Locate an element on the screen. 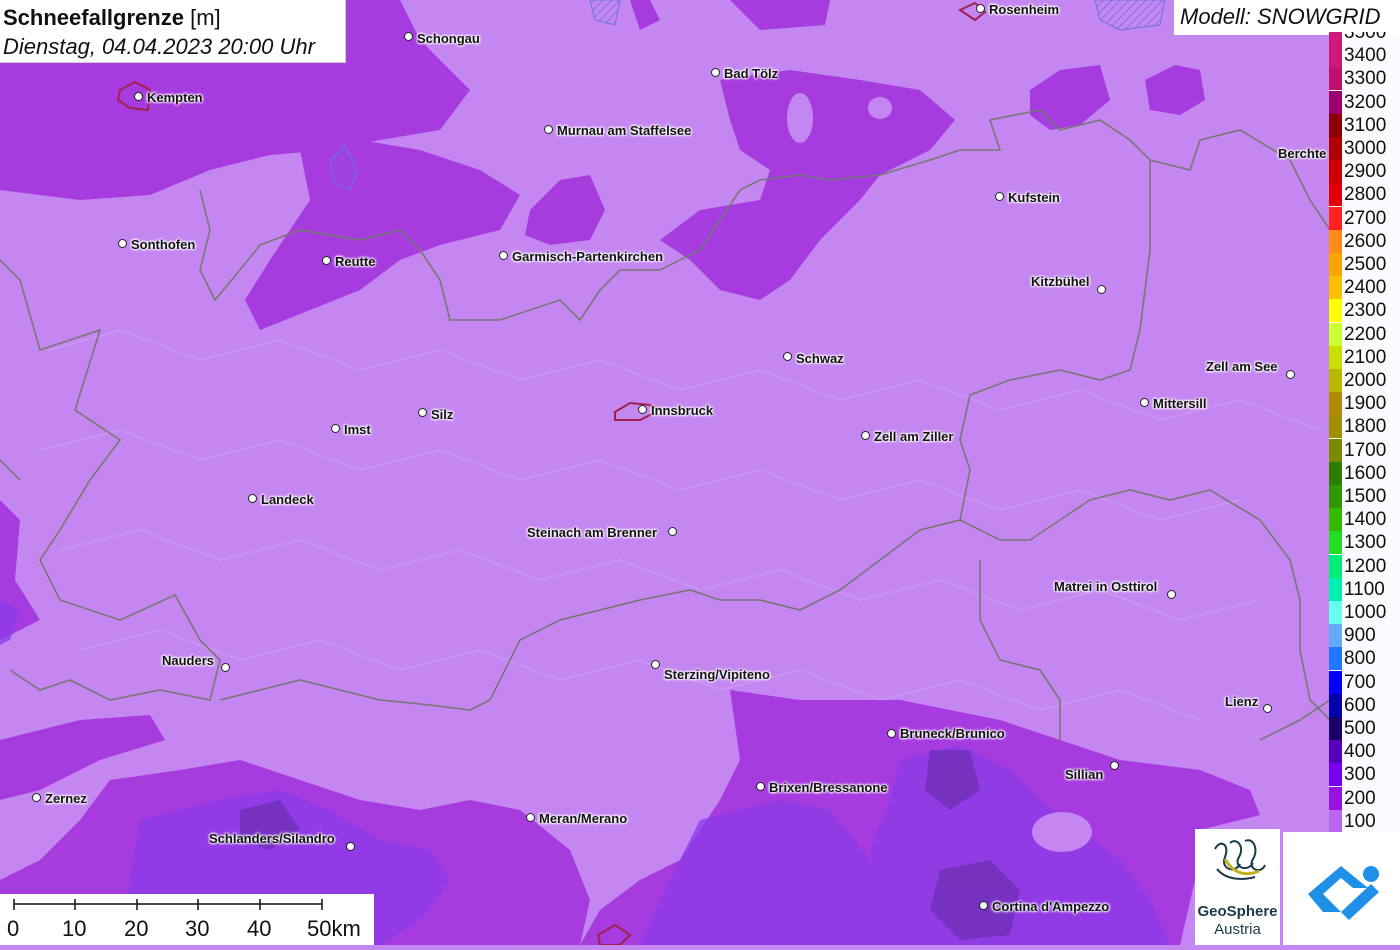 Image resolution: width=1400 pixels, height=950 pixels. legend-label: 2900 is located at coordinates (1365, 172).